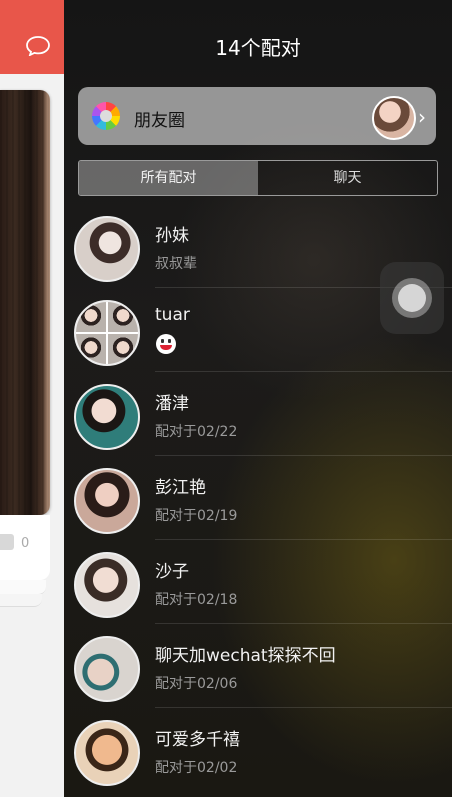 The width and height of the screenshot is (452, 797). Describe the element at coordinates (394, 118) in the screenshot. I see `moments-thumbnail` at that location.